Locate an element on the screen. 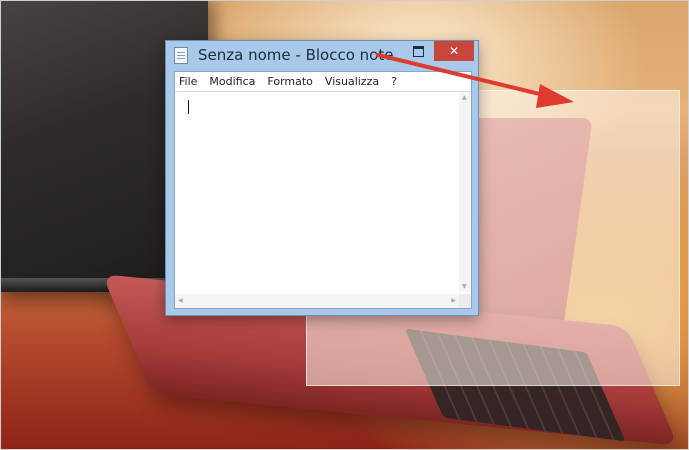  menu-visualizza: Visualizza is located at coordinates (352, 81).